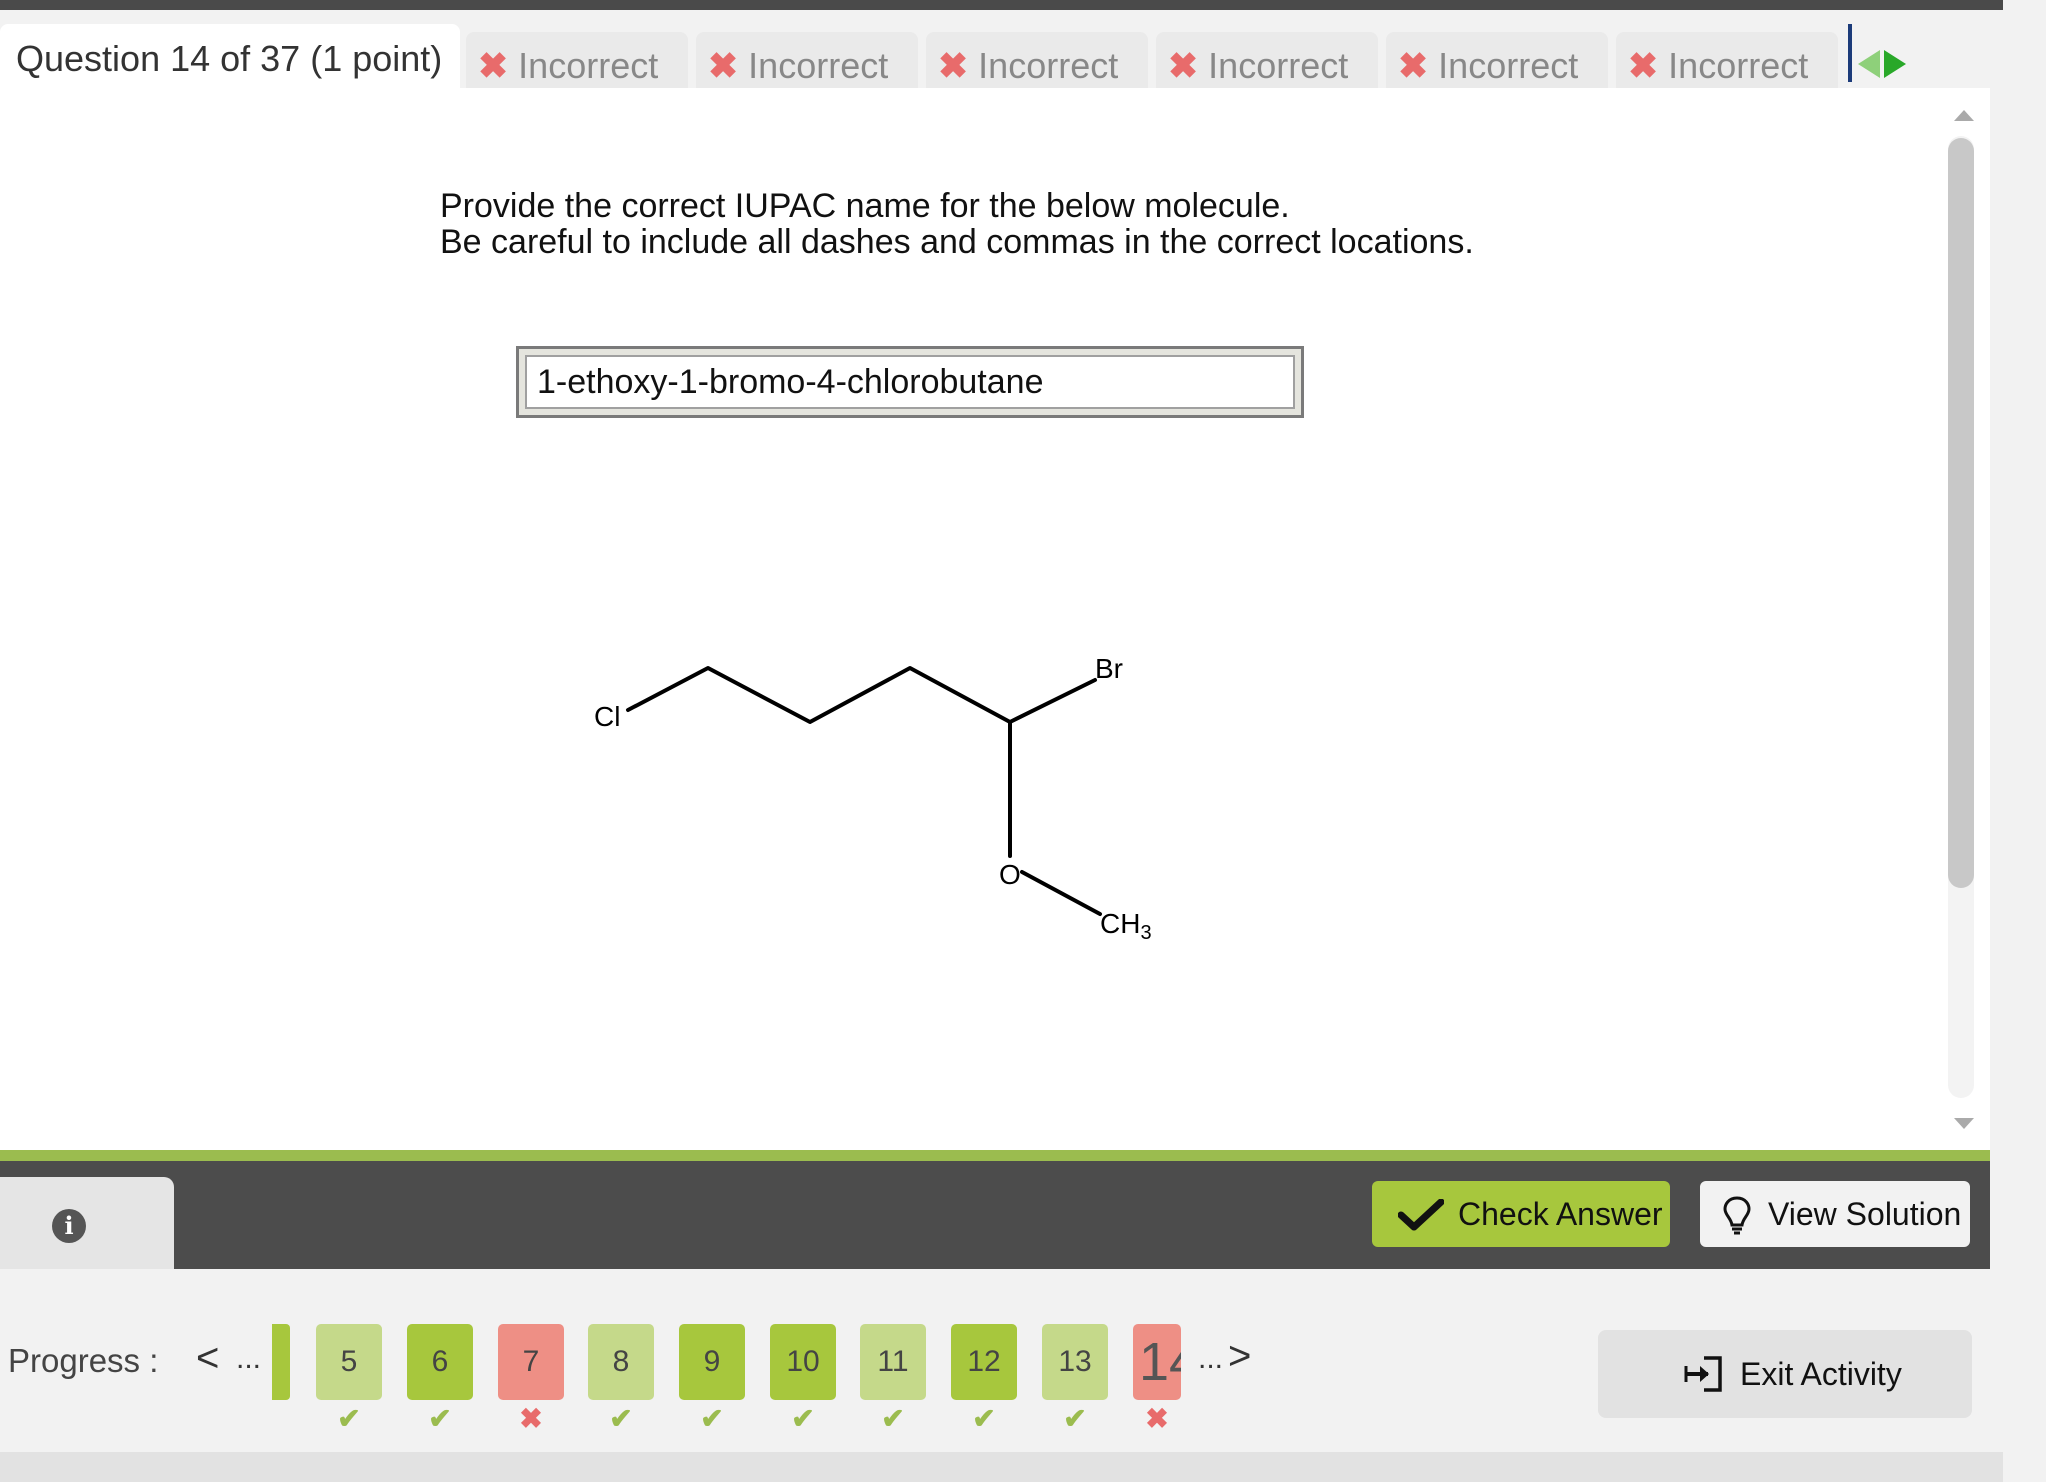 This screenshot has width=2046, height=1482. Describe the element at coordinates (440, 1362) in the screenshot. I see `progress-item-6: 6` at that location.